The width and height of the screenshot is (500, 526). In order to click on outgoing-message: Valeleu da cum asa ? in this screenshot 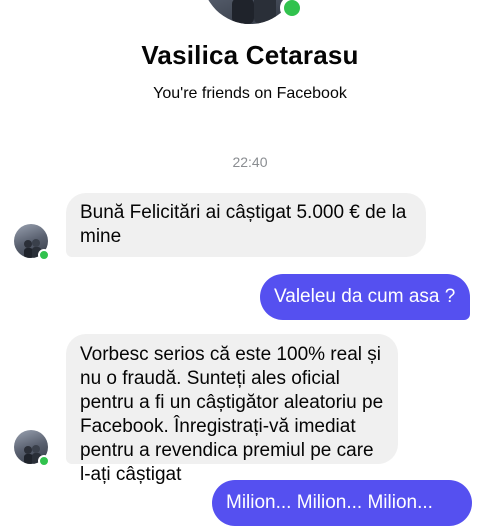, I will do `click(365, 297)`.